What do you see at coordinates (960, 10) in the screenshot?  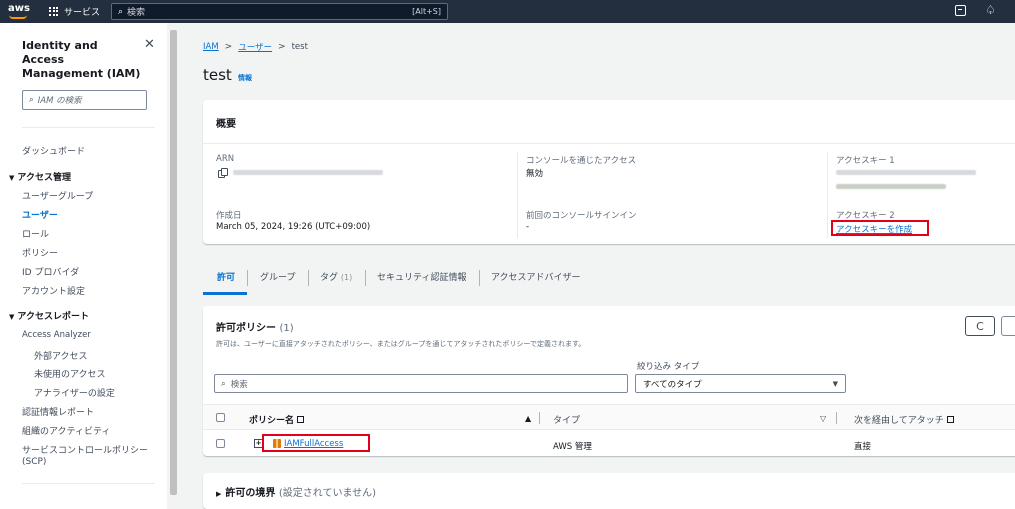 I see `cloudshell-icon` at bounding box center [960, 10].